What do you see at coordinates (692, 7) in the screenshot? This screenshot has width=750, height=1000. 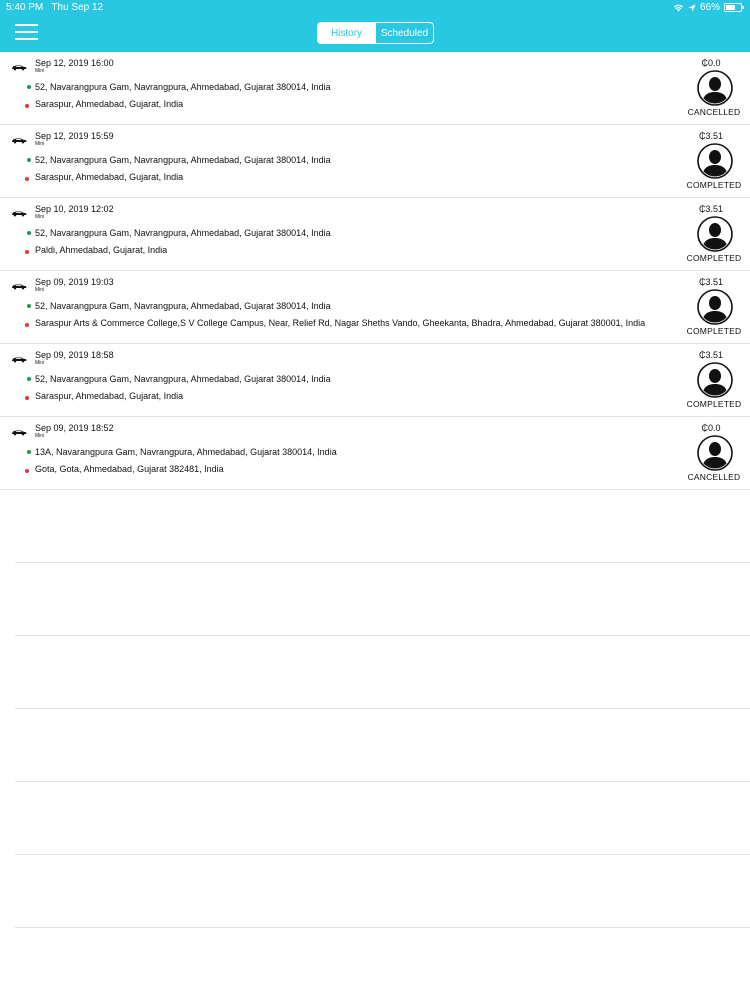 I see `location-arrow-icon` at bounding box center [692, 7].